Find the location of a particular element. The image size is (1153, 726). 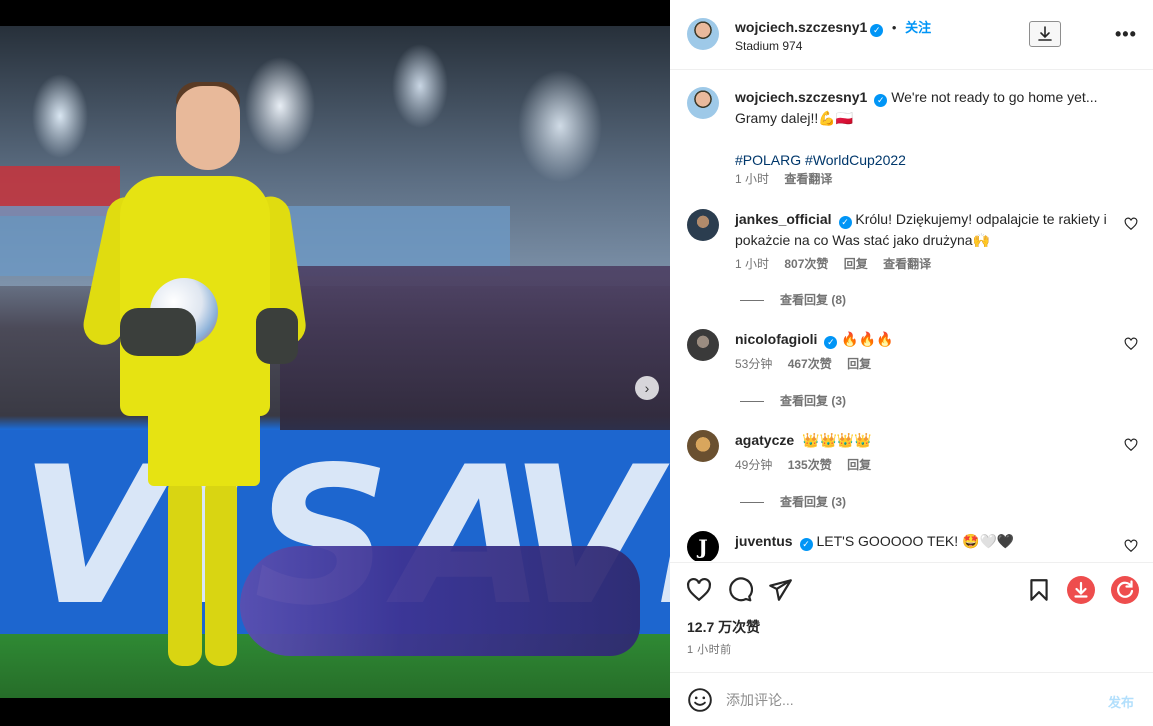

comment-bubble-icon is located at coordinates (740, 590).